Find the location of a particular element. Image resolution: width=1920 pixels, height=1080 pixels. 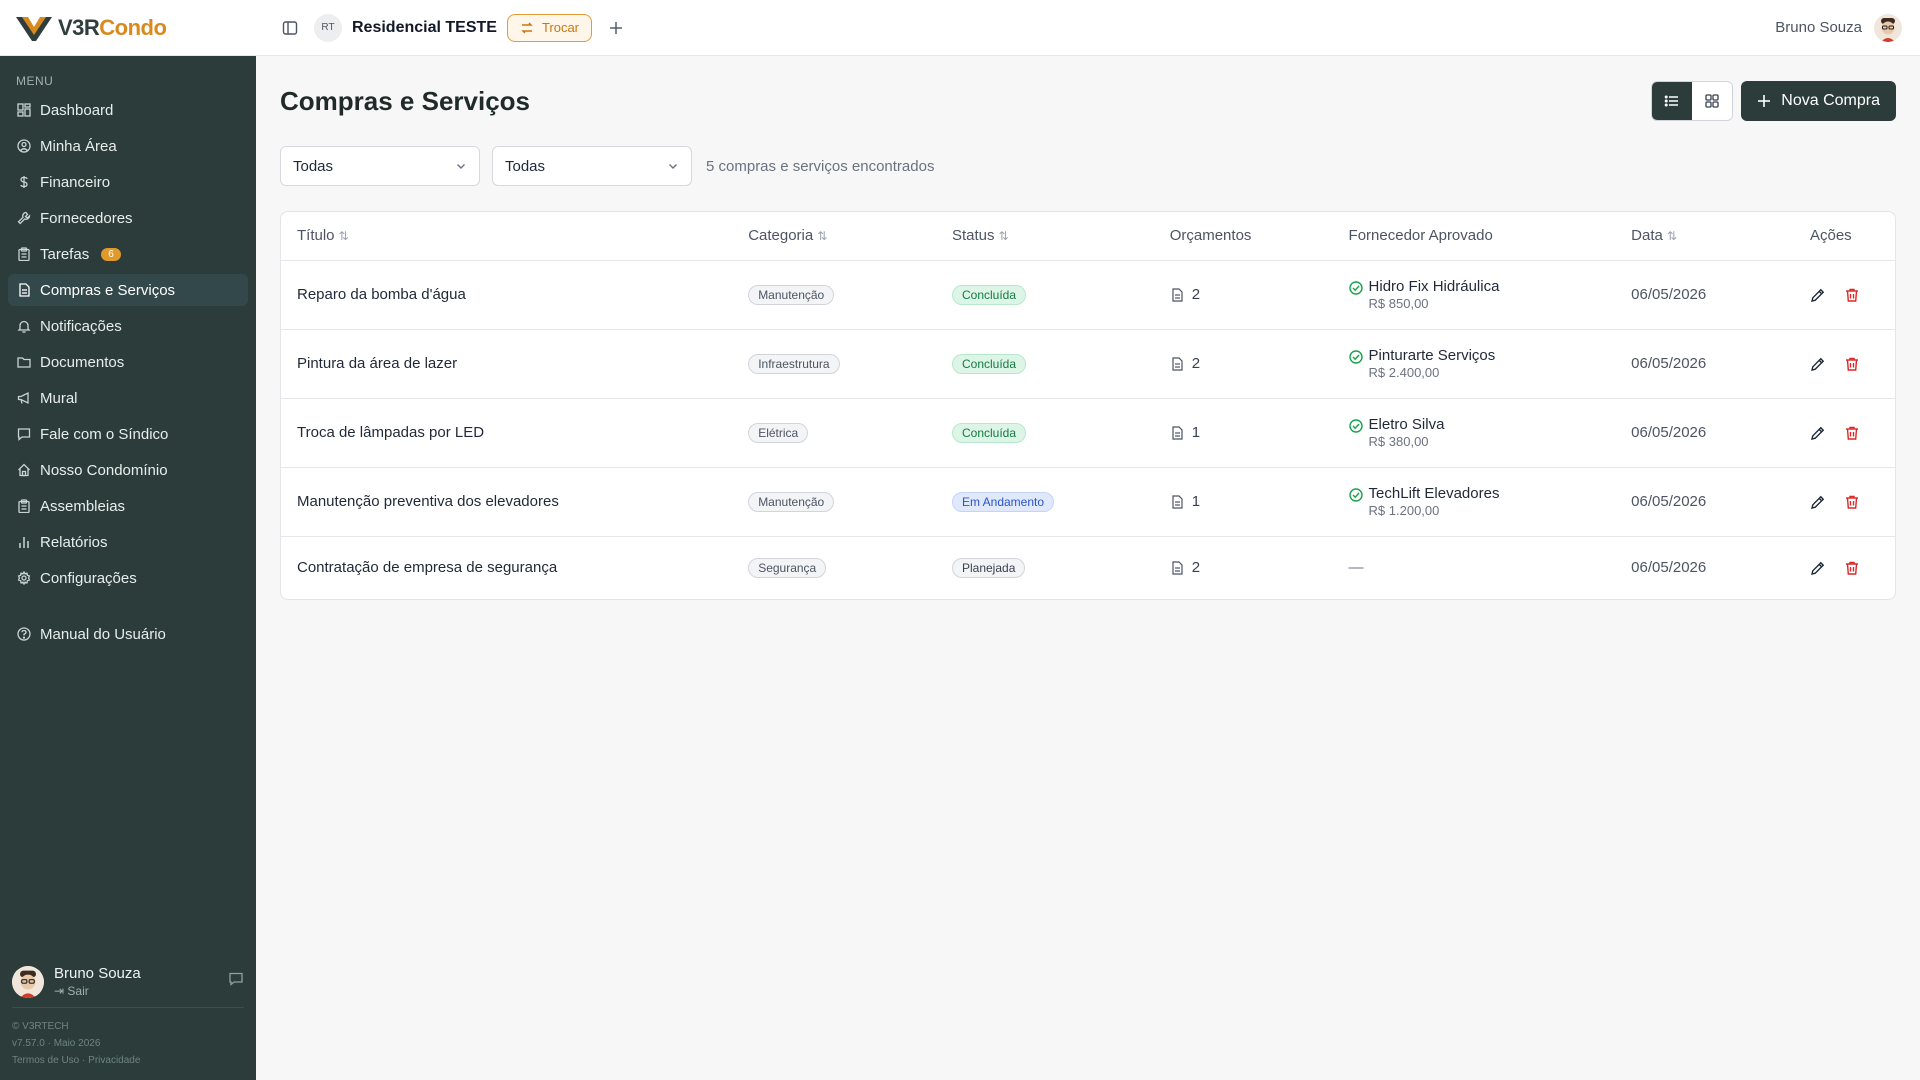

sidebar-item-manual: Manual do Usuário is located at coordinates (128, 634).